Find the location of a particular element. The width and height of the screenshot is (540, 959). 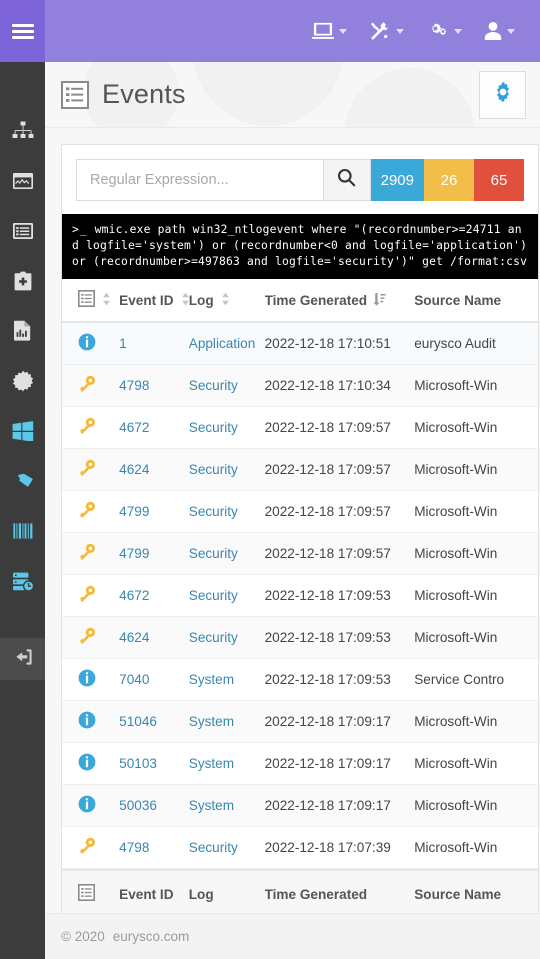

sidebar-item-inventory is located at coordinates (22, 533).